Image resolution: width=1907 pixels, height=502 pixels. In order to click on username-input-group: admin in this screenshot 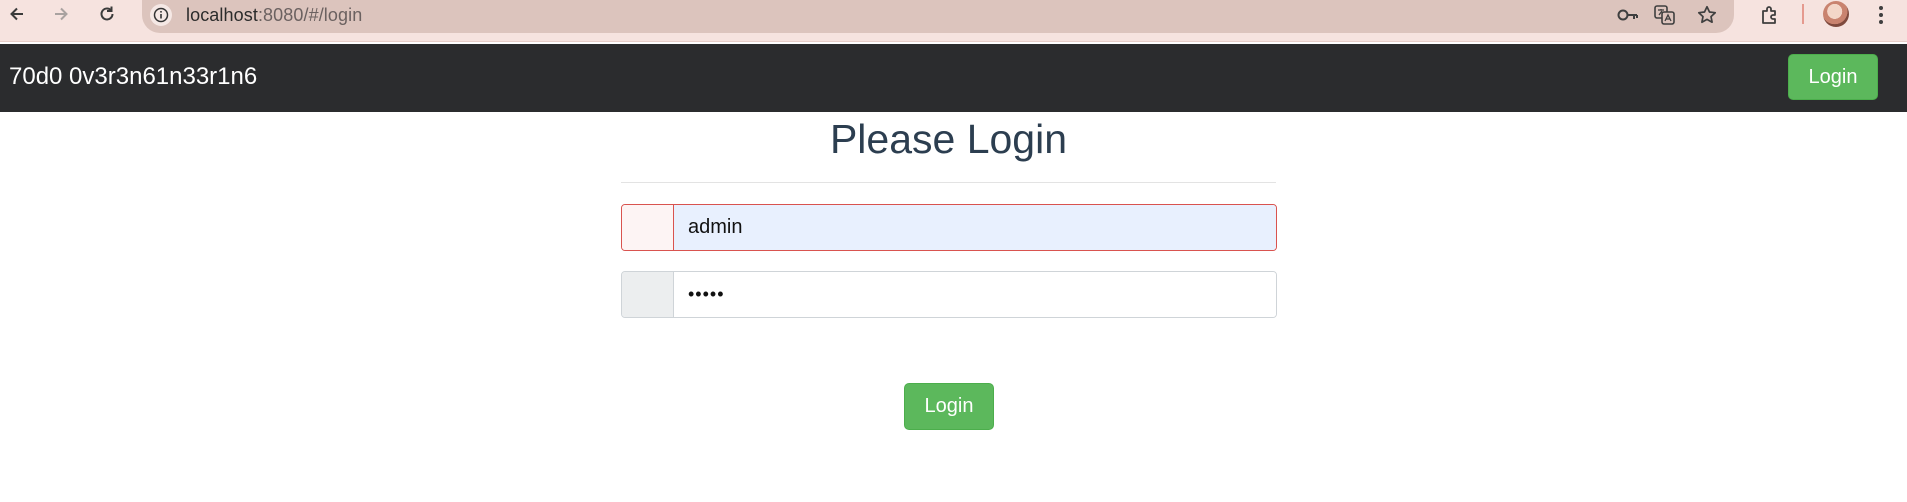, I will do `click(949, 227)`.